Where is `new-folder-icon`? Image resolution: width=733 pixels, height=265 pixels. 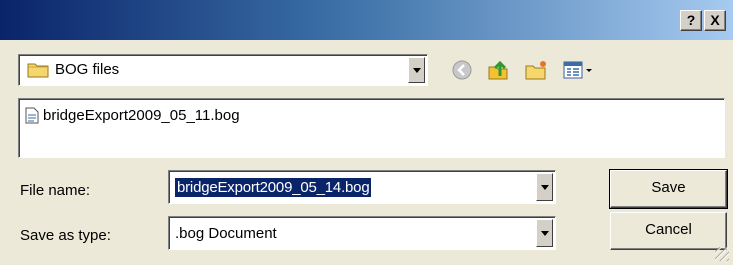 new-folder-icon is located at coordinates (536, 70).